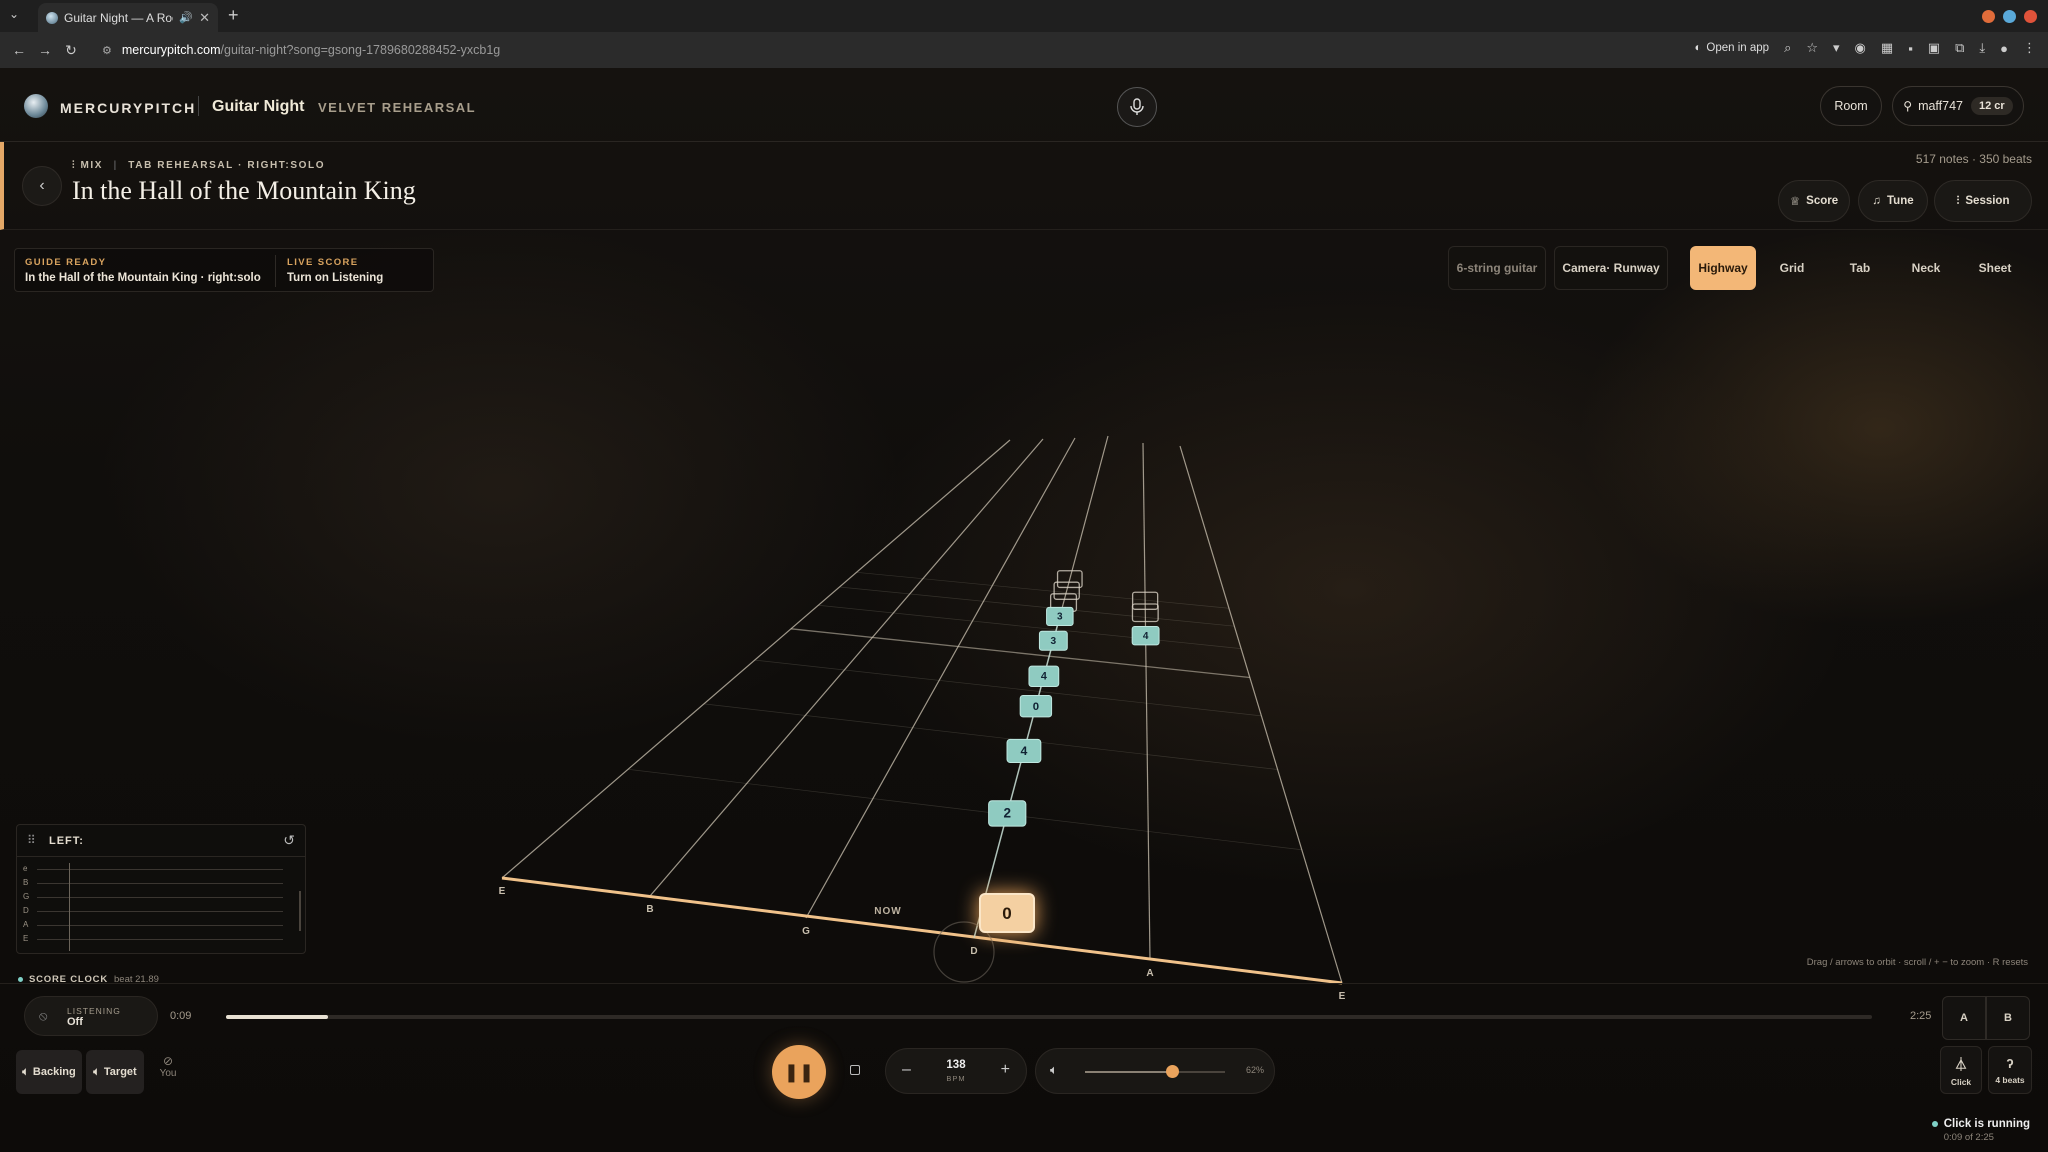 The width and height of the screenshot is (2048, 1152). What do you see at coordinates (1024, 16) in the screenshot?
I see `browser-tabstrip: ⌄ Guitar Night — A Room Th 🔊 ✕ +` at bounding box center [1024, 16].